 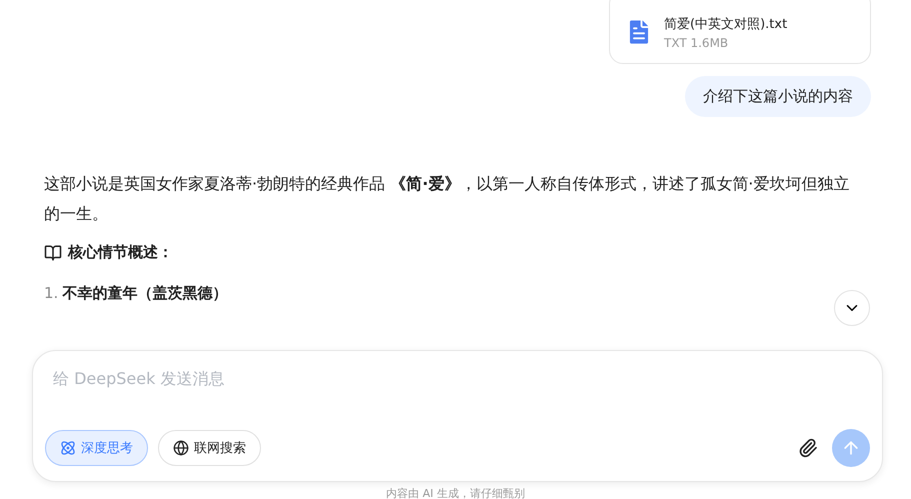 What do you see at coordinates (457, 378) in the screenshot?
I see `message-input: 给 DeepSeek 发送消息` at bounding box center [457, 378].